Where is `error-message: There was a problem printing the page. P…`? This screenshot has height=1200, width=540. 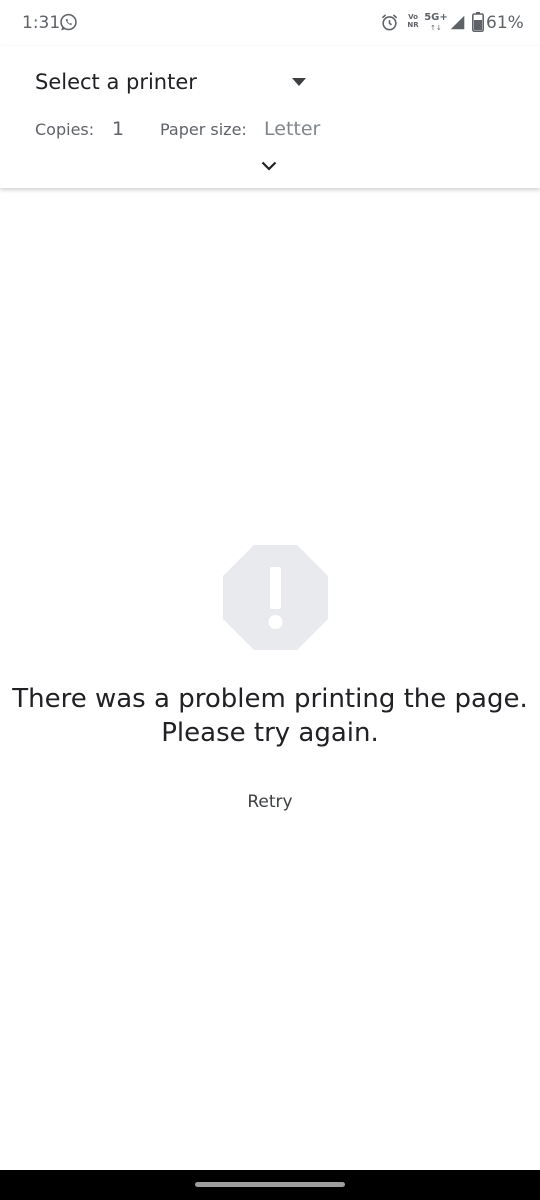 error-message: There was a problem printing the page. P… is located at coordinates (270, 716).